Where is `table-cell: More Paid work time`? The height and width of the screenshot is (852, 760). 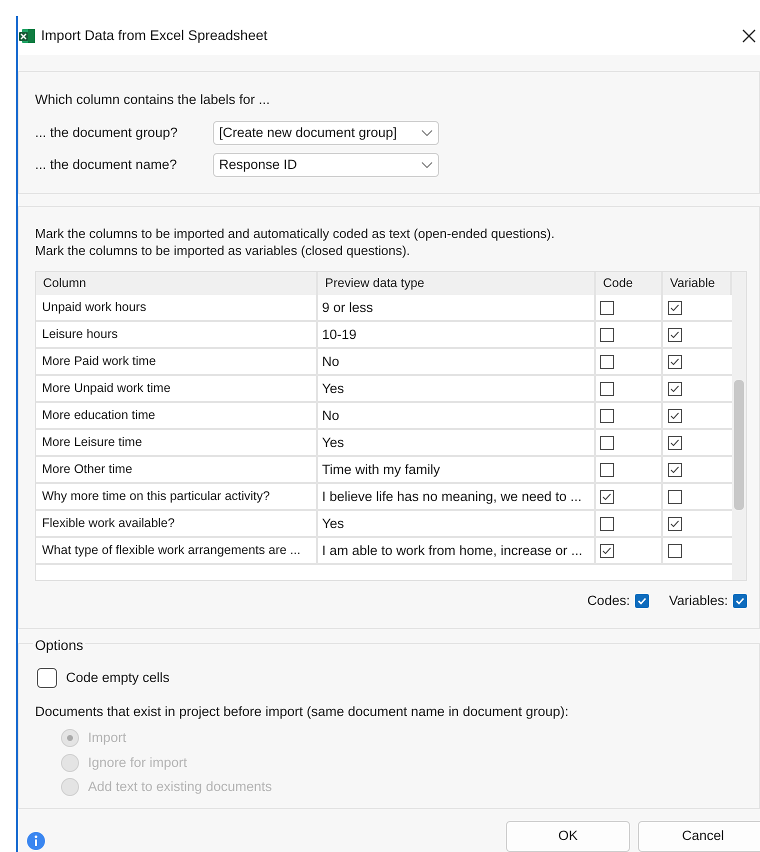
table-cell: More Paid work time is located at coordinates (177, 361).